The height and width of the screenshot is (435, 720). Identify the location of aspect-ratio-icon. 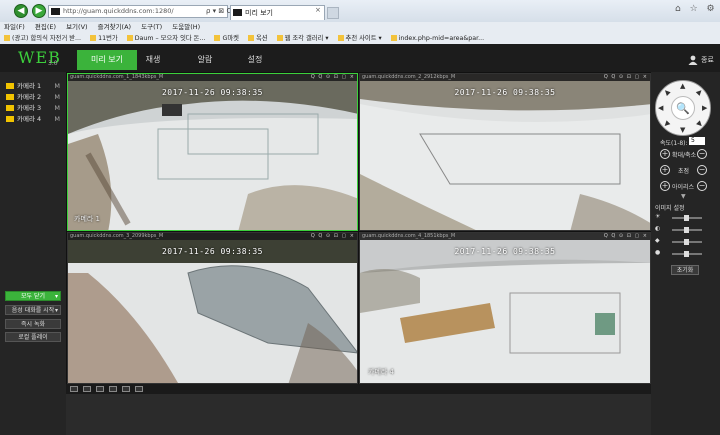
(139, 389).